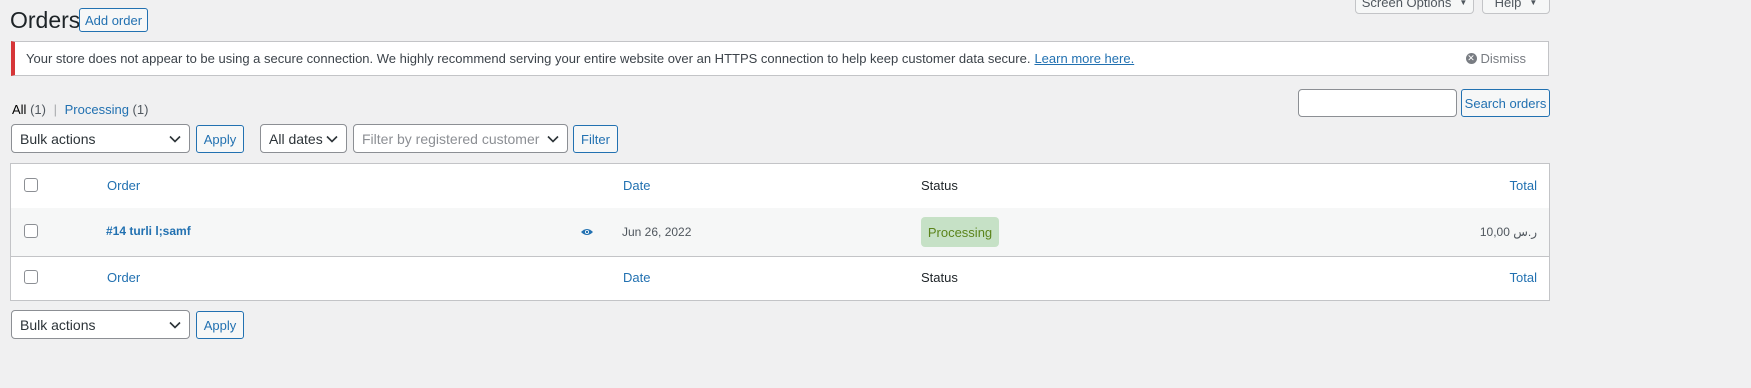 The image size is (1751, 388). Describe the element at coordinates (780, 278) in the screenshot. I see `table-footer-row: Order Date Status Total` at that location.